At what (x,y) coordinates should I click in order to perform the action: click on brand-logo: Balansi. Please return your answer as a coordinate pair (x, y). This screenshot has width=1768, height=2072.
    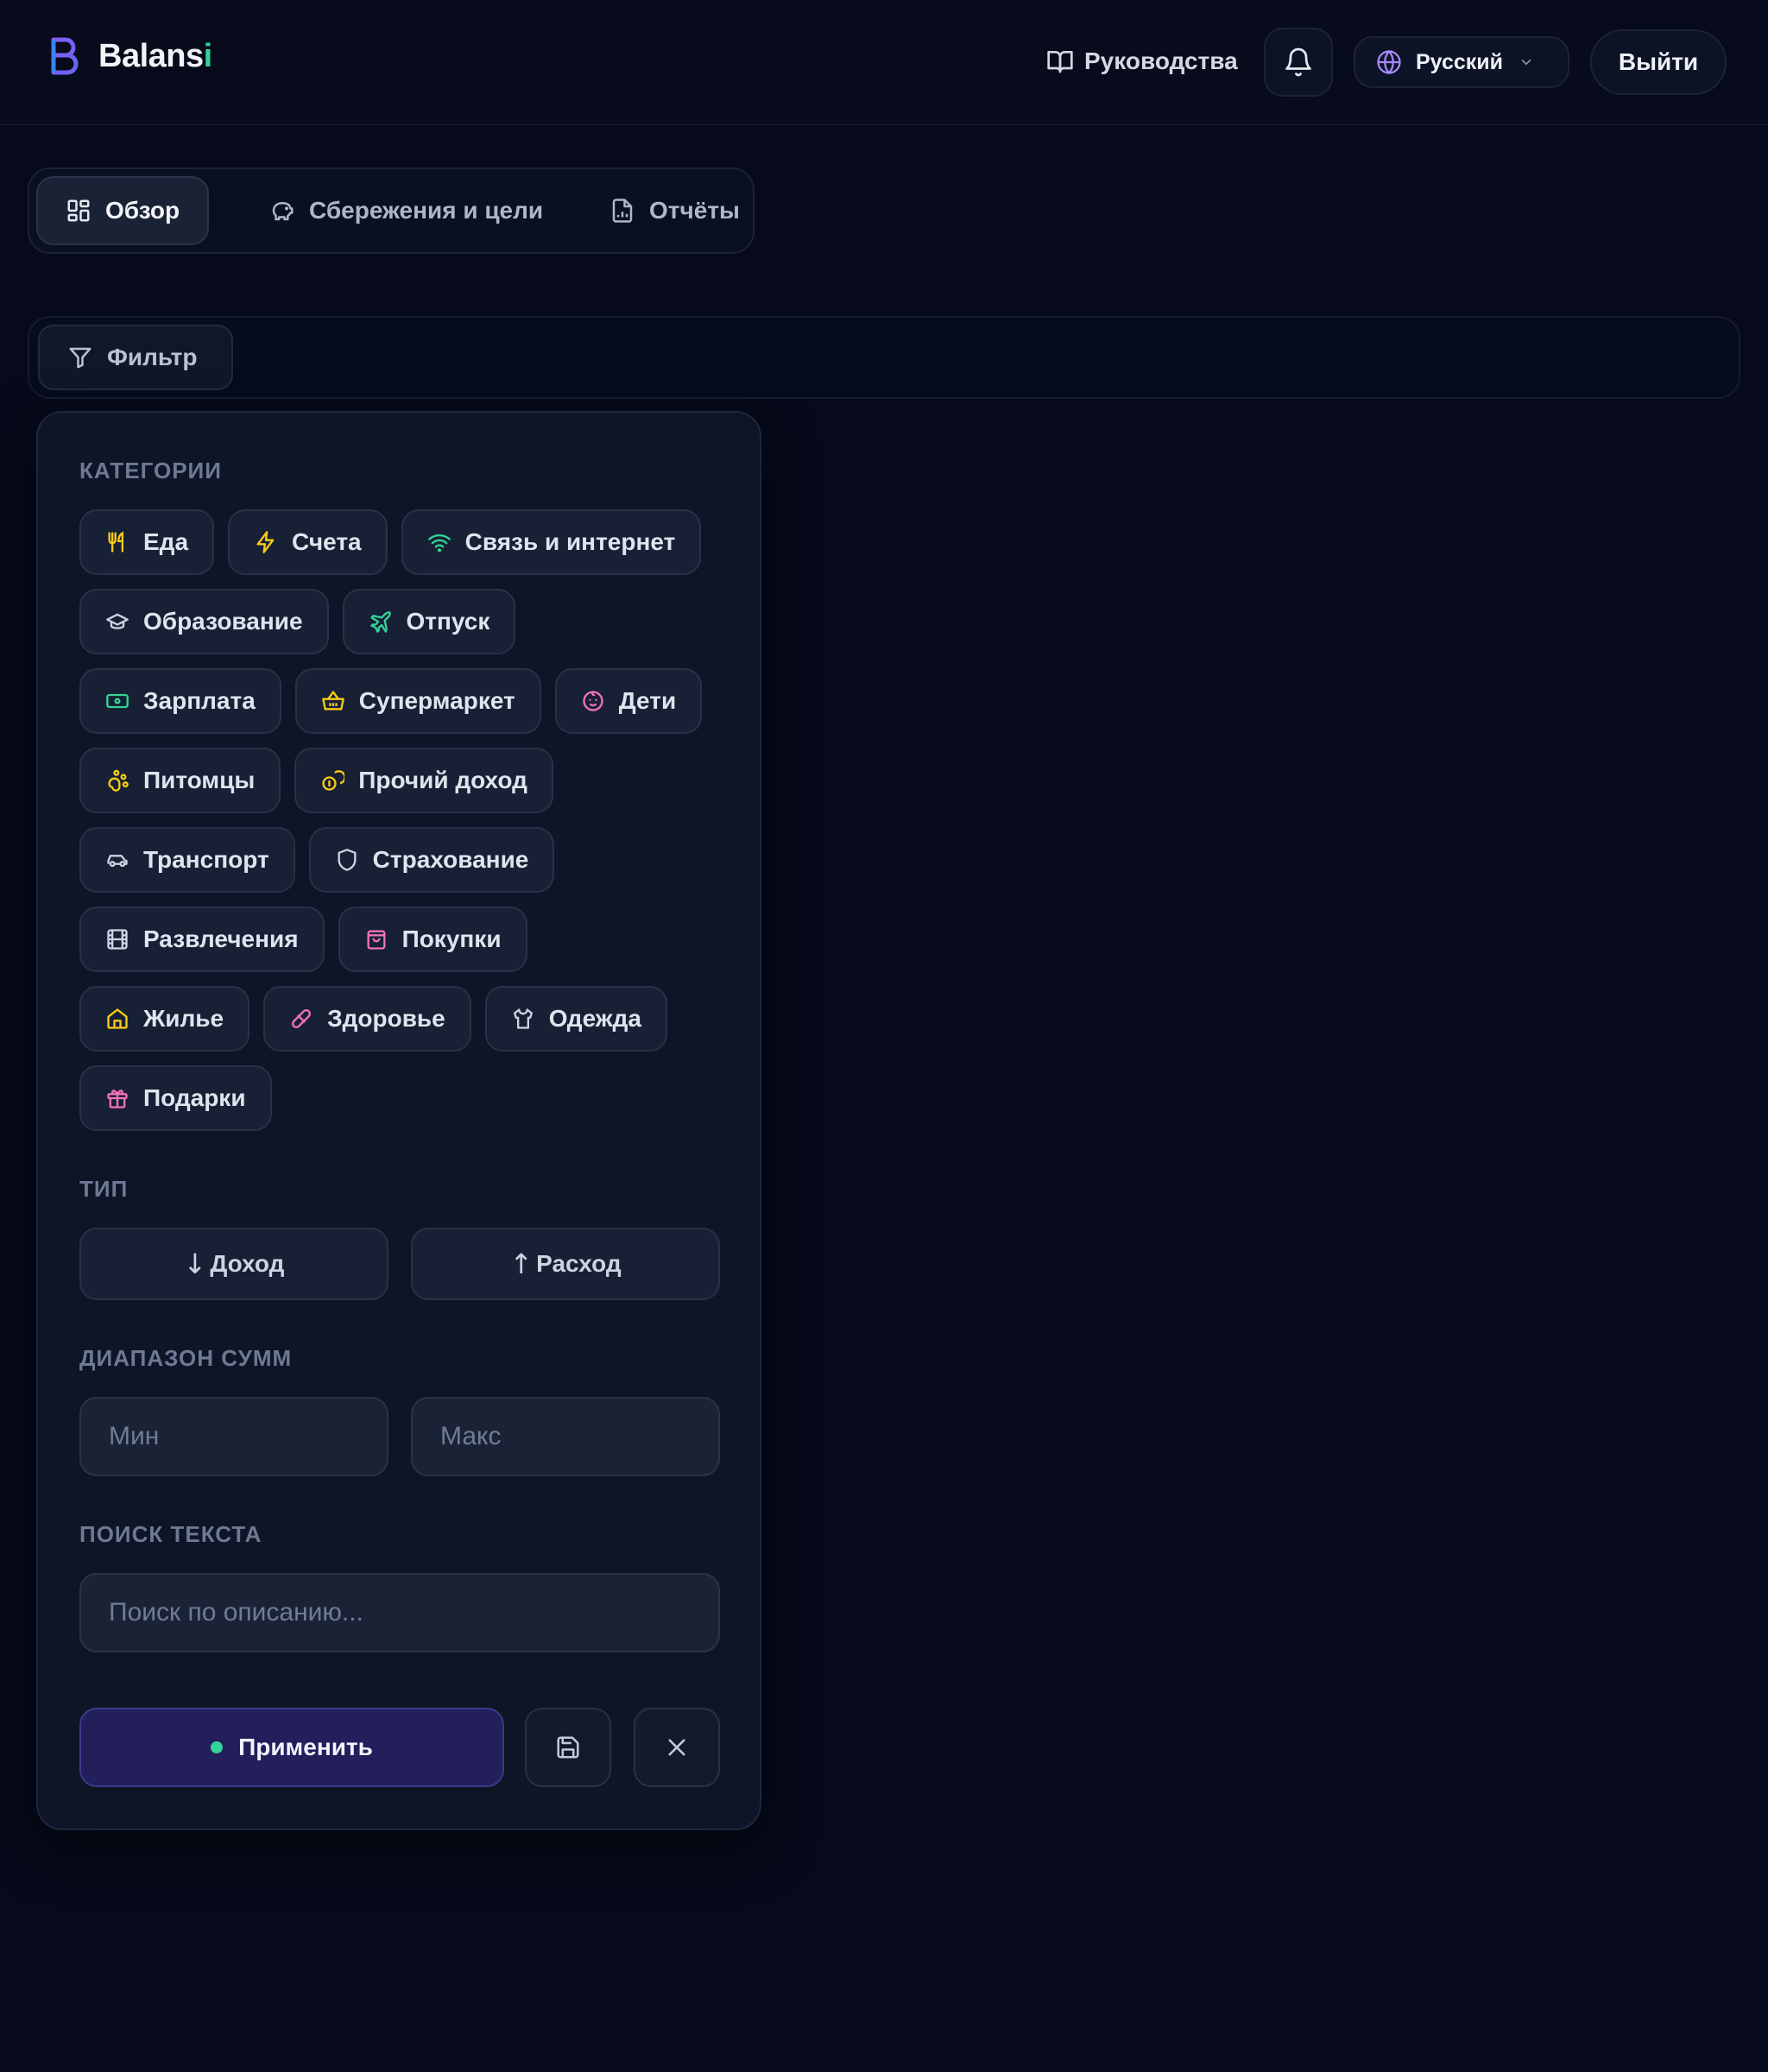
    Looking at the image, I should click on (130, 56).